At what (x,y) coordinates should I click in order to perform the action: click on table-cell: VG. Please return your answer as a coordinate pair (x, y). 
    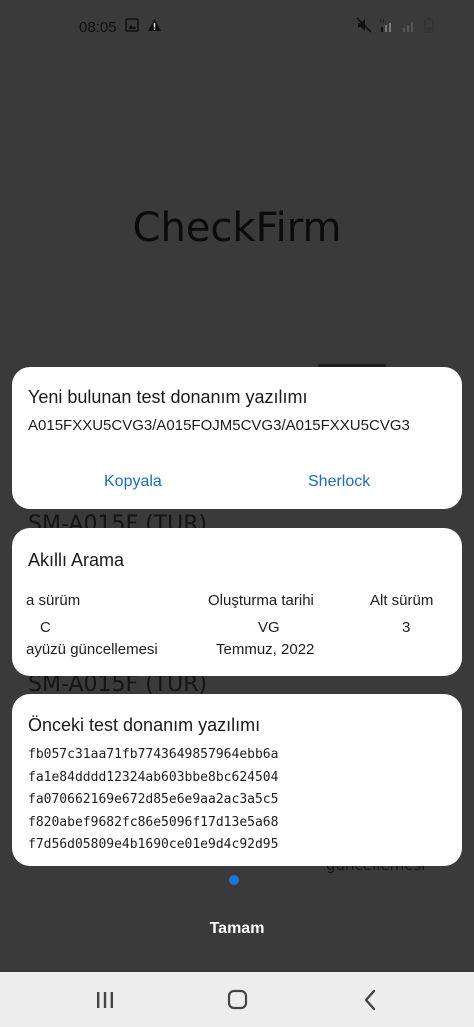
    Looking at the image, I should click on (269, 627).